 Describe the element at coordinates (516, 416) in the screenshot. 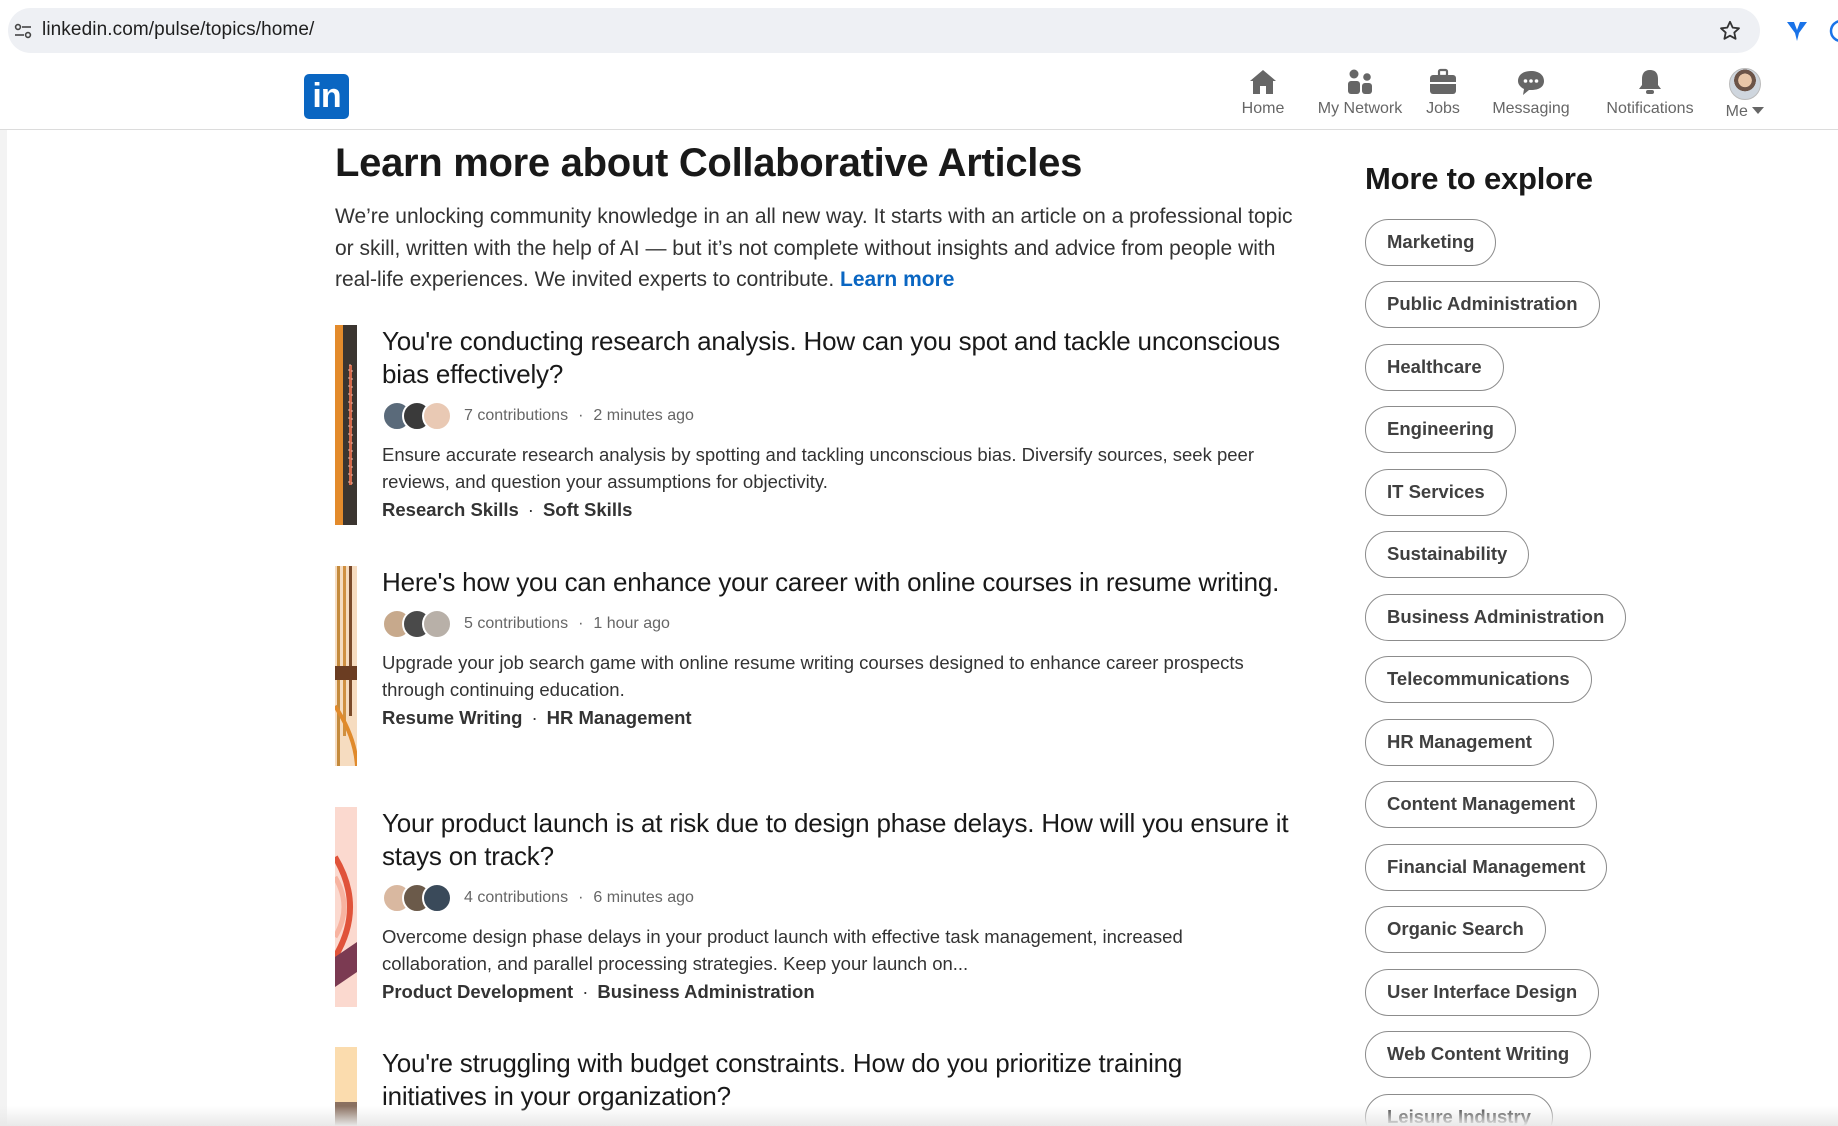

I see `contribution-count: 7 contributions` at that location.